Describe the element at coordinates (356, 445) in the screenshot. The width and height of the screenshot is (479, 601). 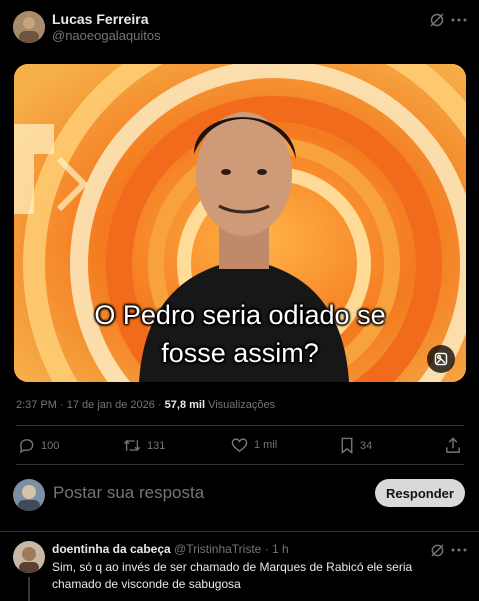
I see `bookmark-button: 34` at that location.